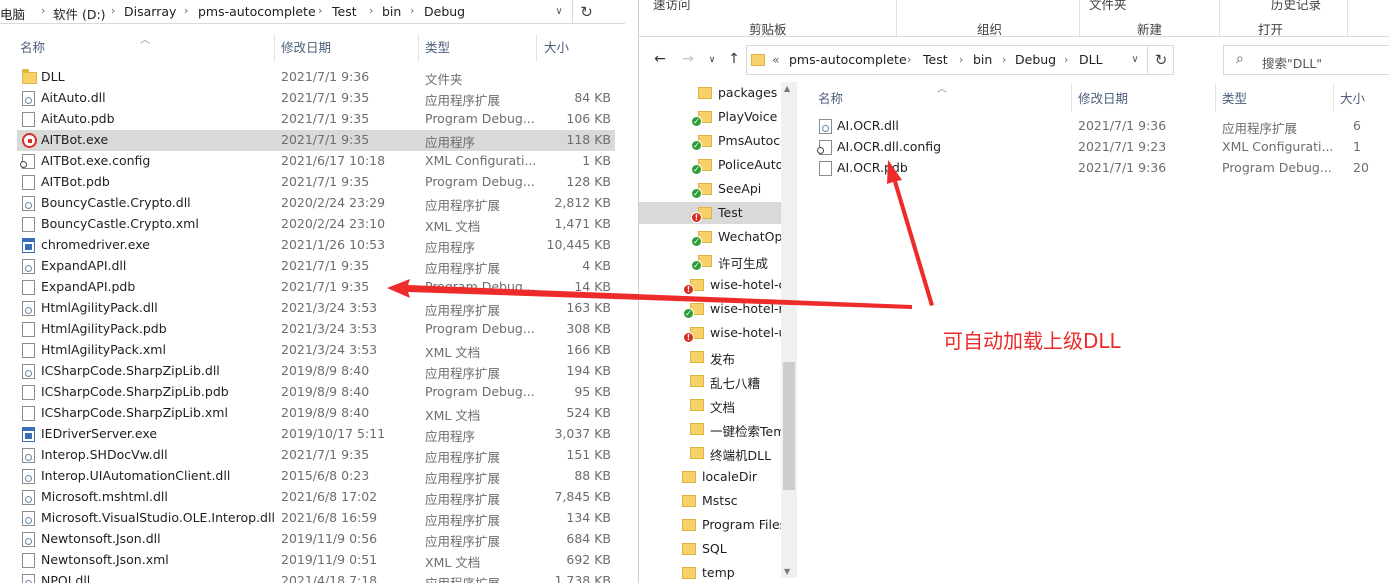 This screenshot has width=1389, height=583. Describe the element at coordinates (1032, 341) in the screenshot. I see `annotation-label: 可自动加载上级DLL` at that location.